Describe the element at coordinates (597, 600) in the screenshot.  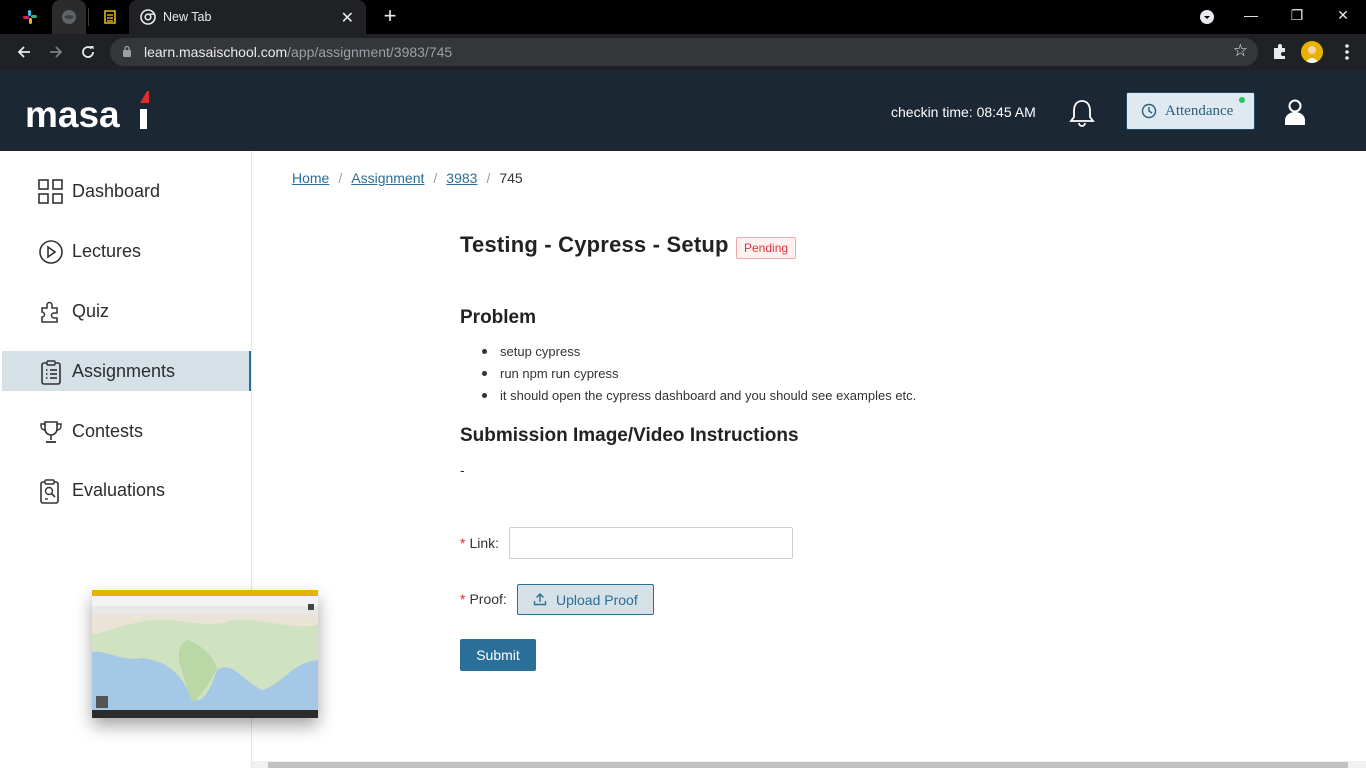
I see `upload-proof-label: Upload Proof` at that location.